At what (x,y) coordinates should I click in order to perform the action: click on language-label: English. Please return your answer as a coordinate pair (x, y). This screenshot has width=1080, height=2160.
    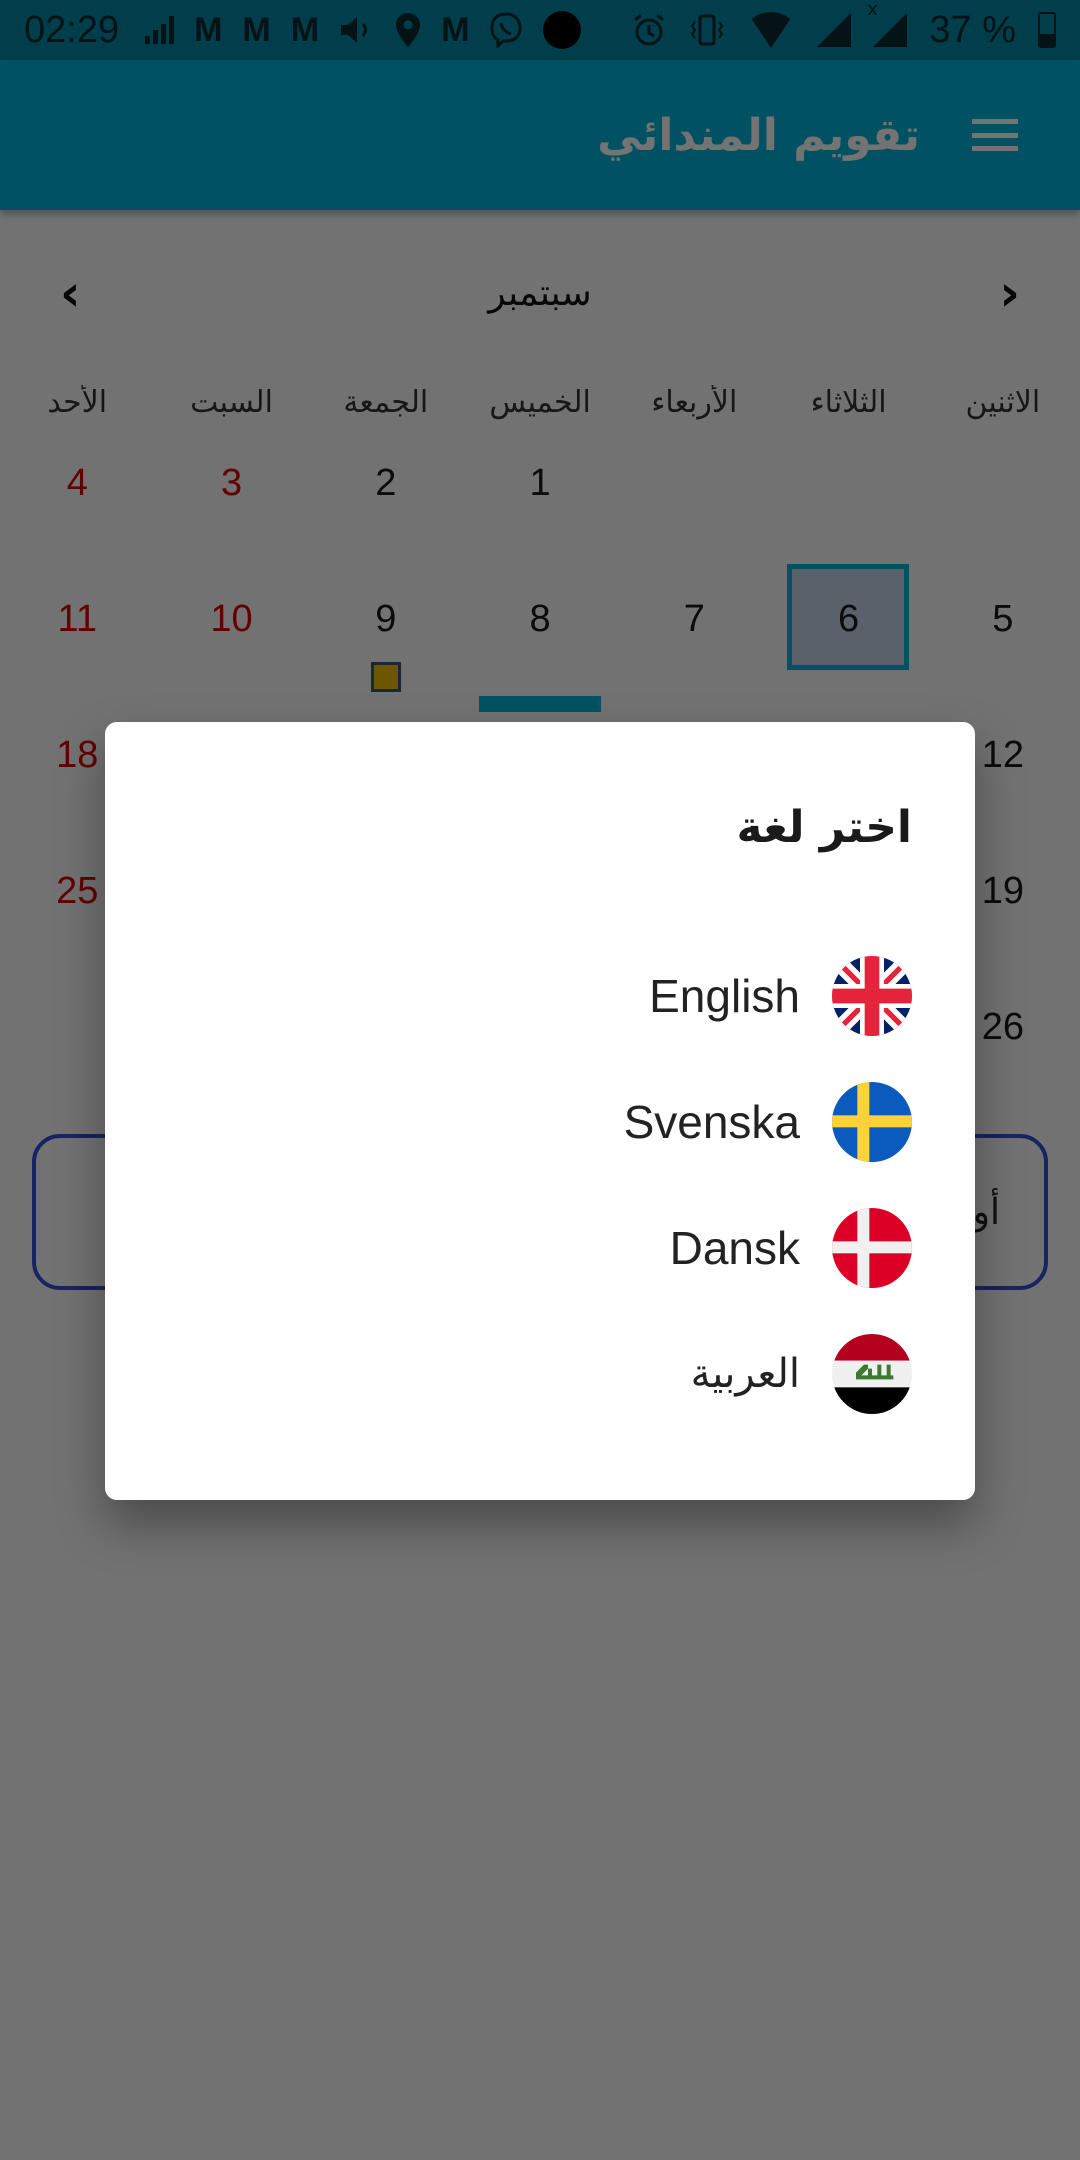
    Looking at the image, I should click on (724, 996).